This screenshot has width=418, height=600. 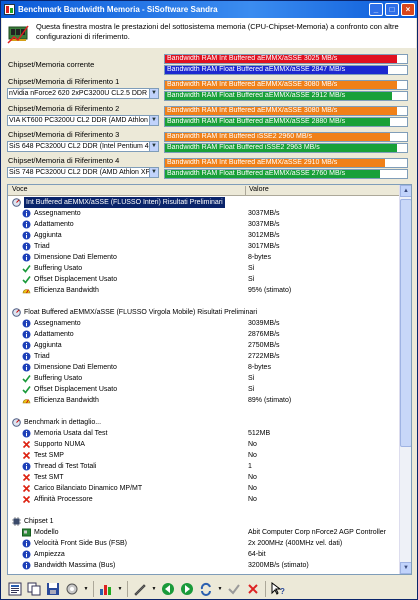 I want to click on chart-button, so click(x=106, y=589).